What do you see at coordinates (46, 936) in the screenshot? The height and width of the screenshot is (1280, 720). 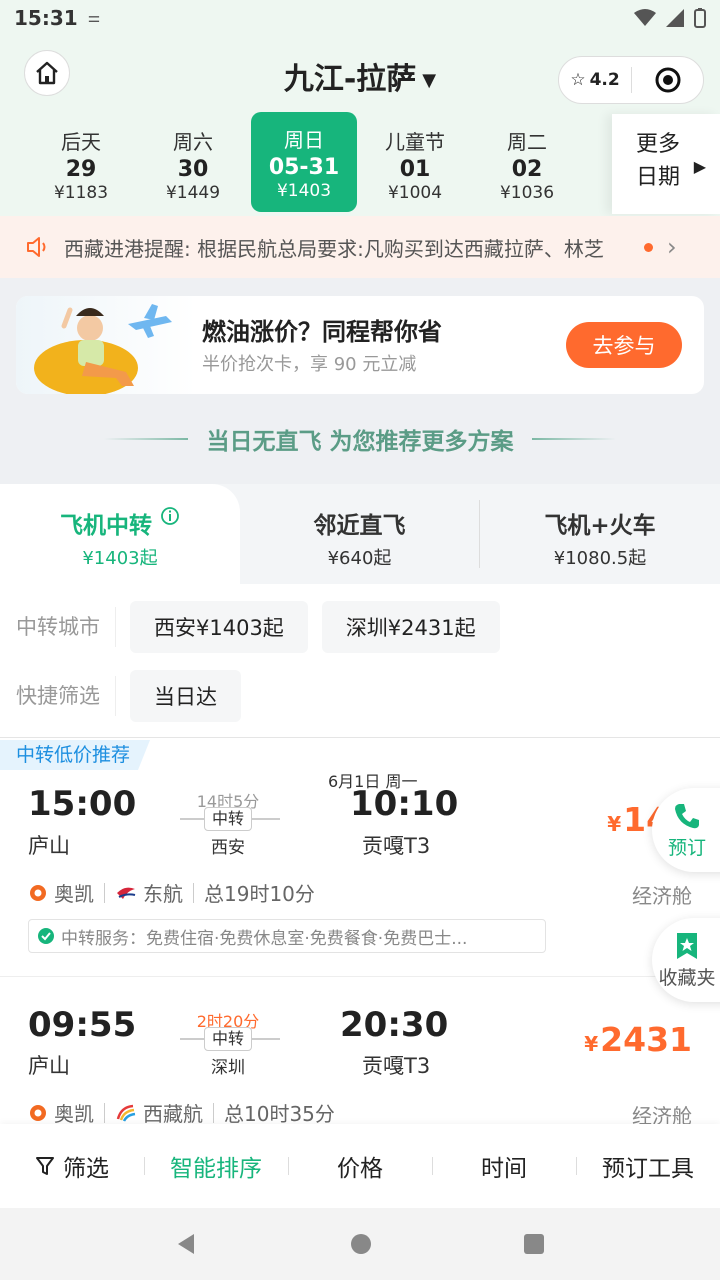 I see `check-circle-icon` at bounding box center [46, 936].